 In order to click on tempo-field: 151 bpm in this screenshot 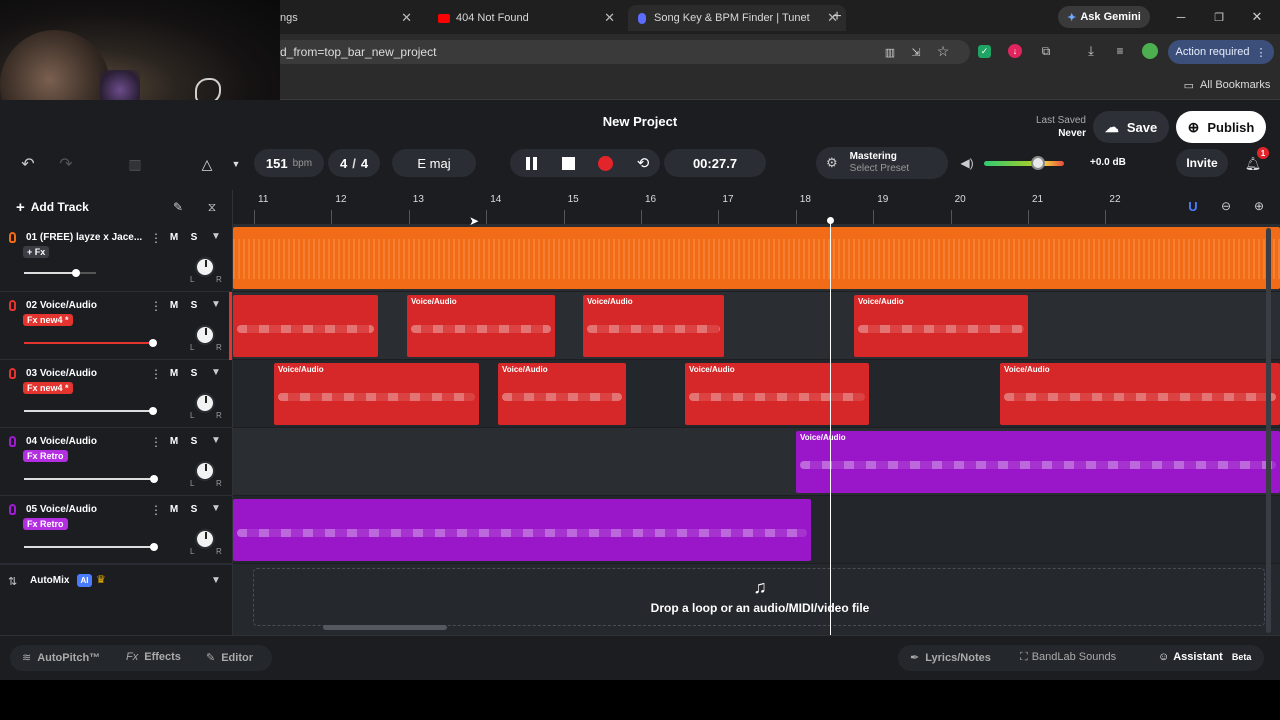, I will do `click(289, 163)`.